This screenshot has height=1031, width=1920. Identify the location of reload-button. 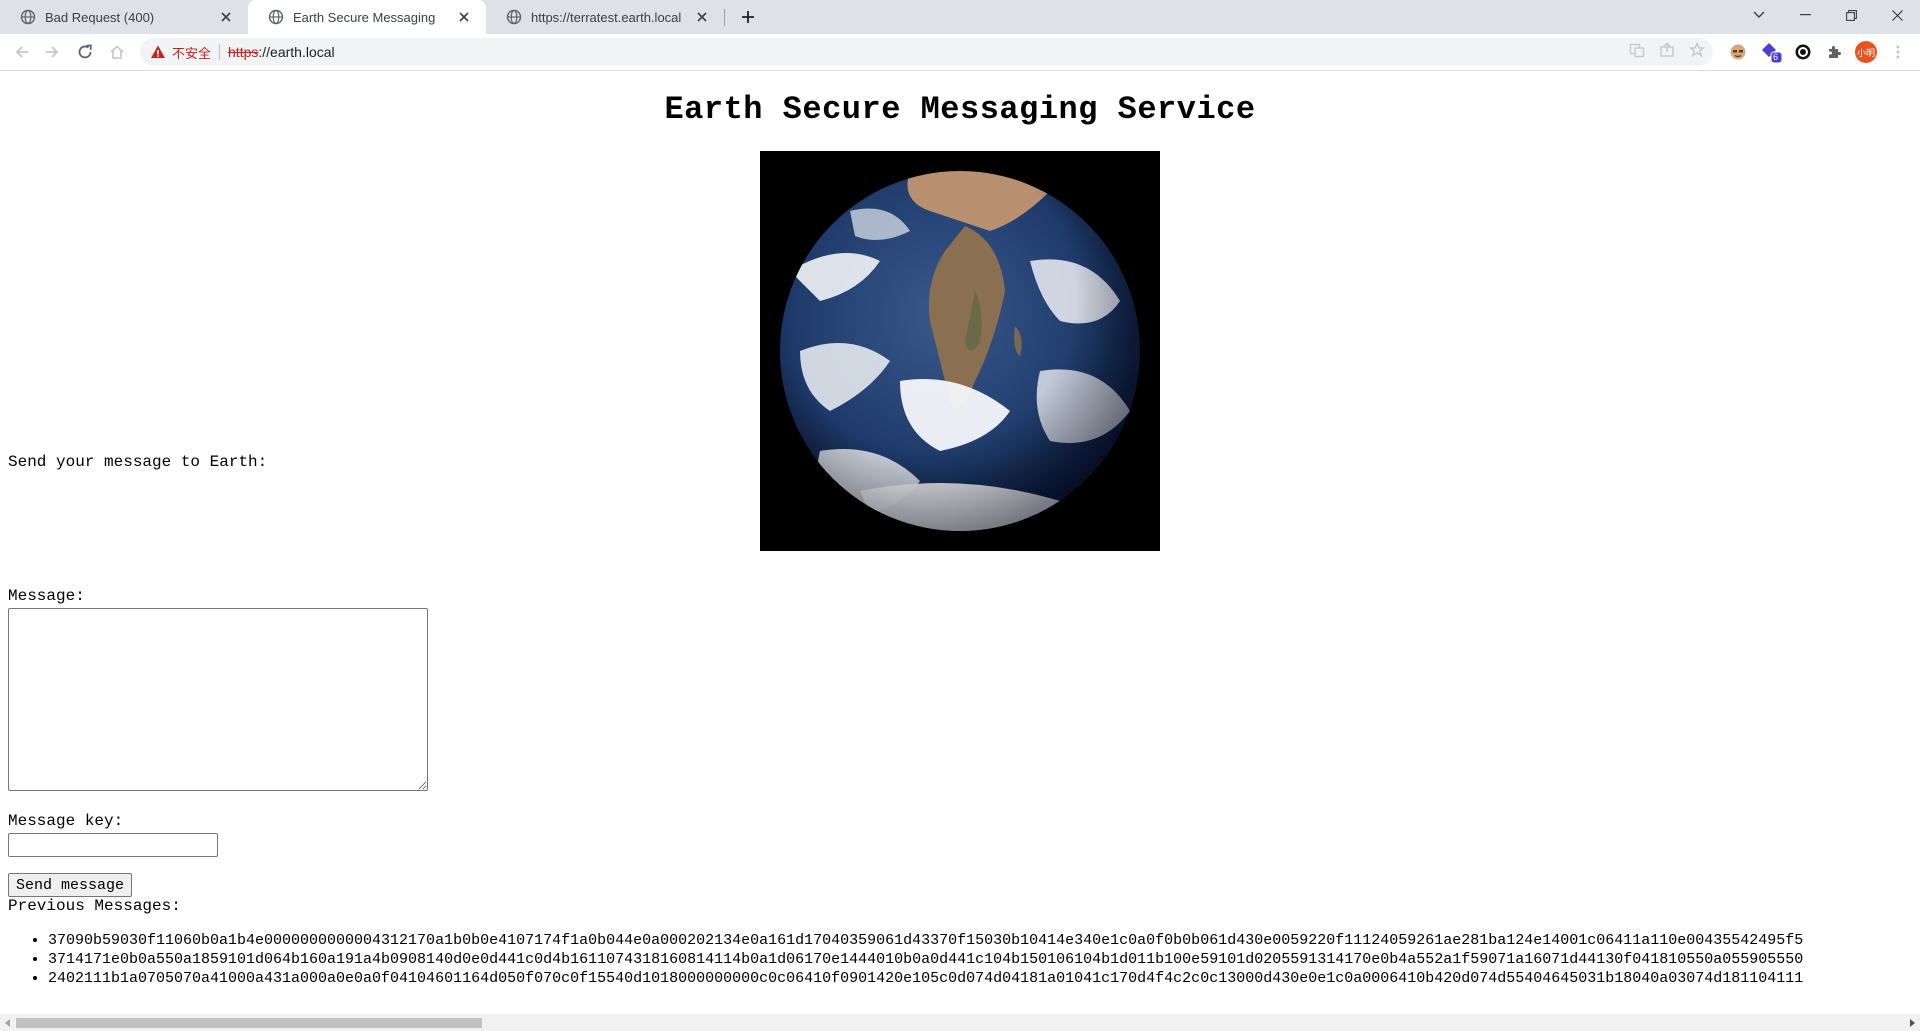
(85, 52).